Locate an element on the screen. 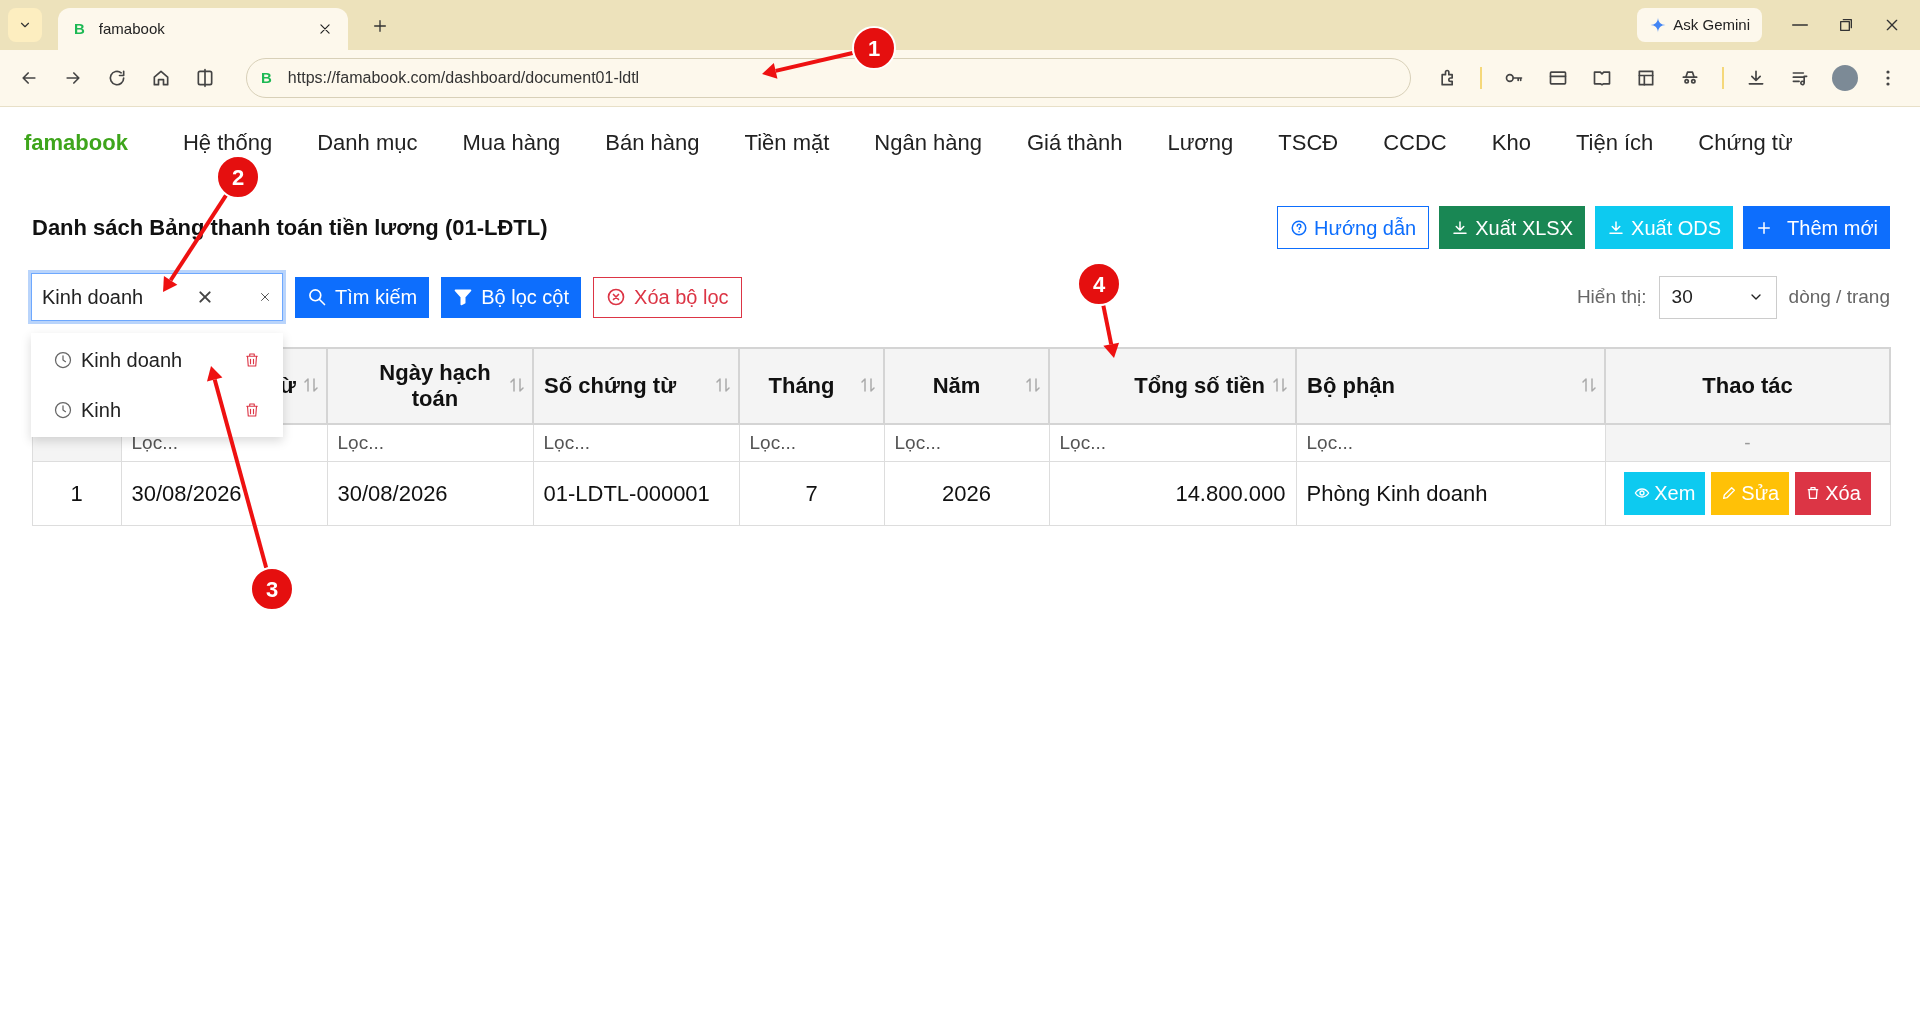 This screenshot has width=1920, height=1020. page-size-suffix: dòng / trang is located at coordinates (1839, 296).